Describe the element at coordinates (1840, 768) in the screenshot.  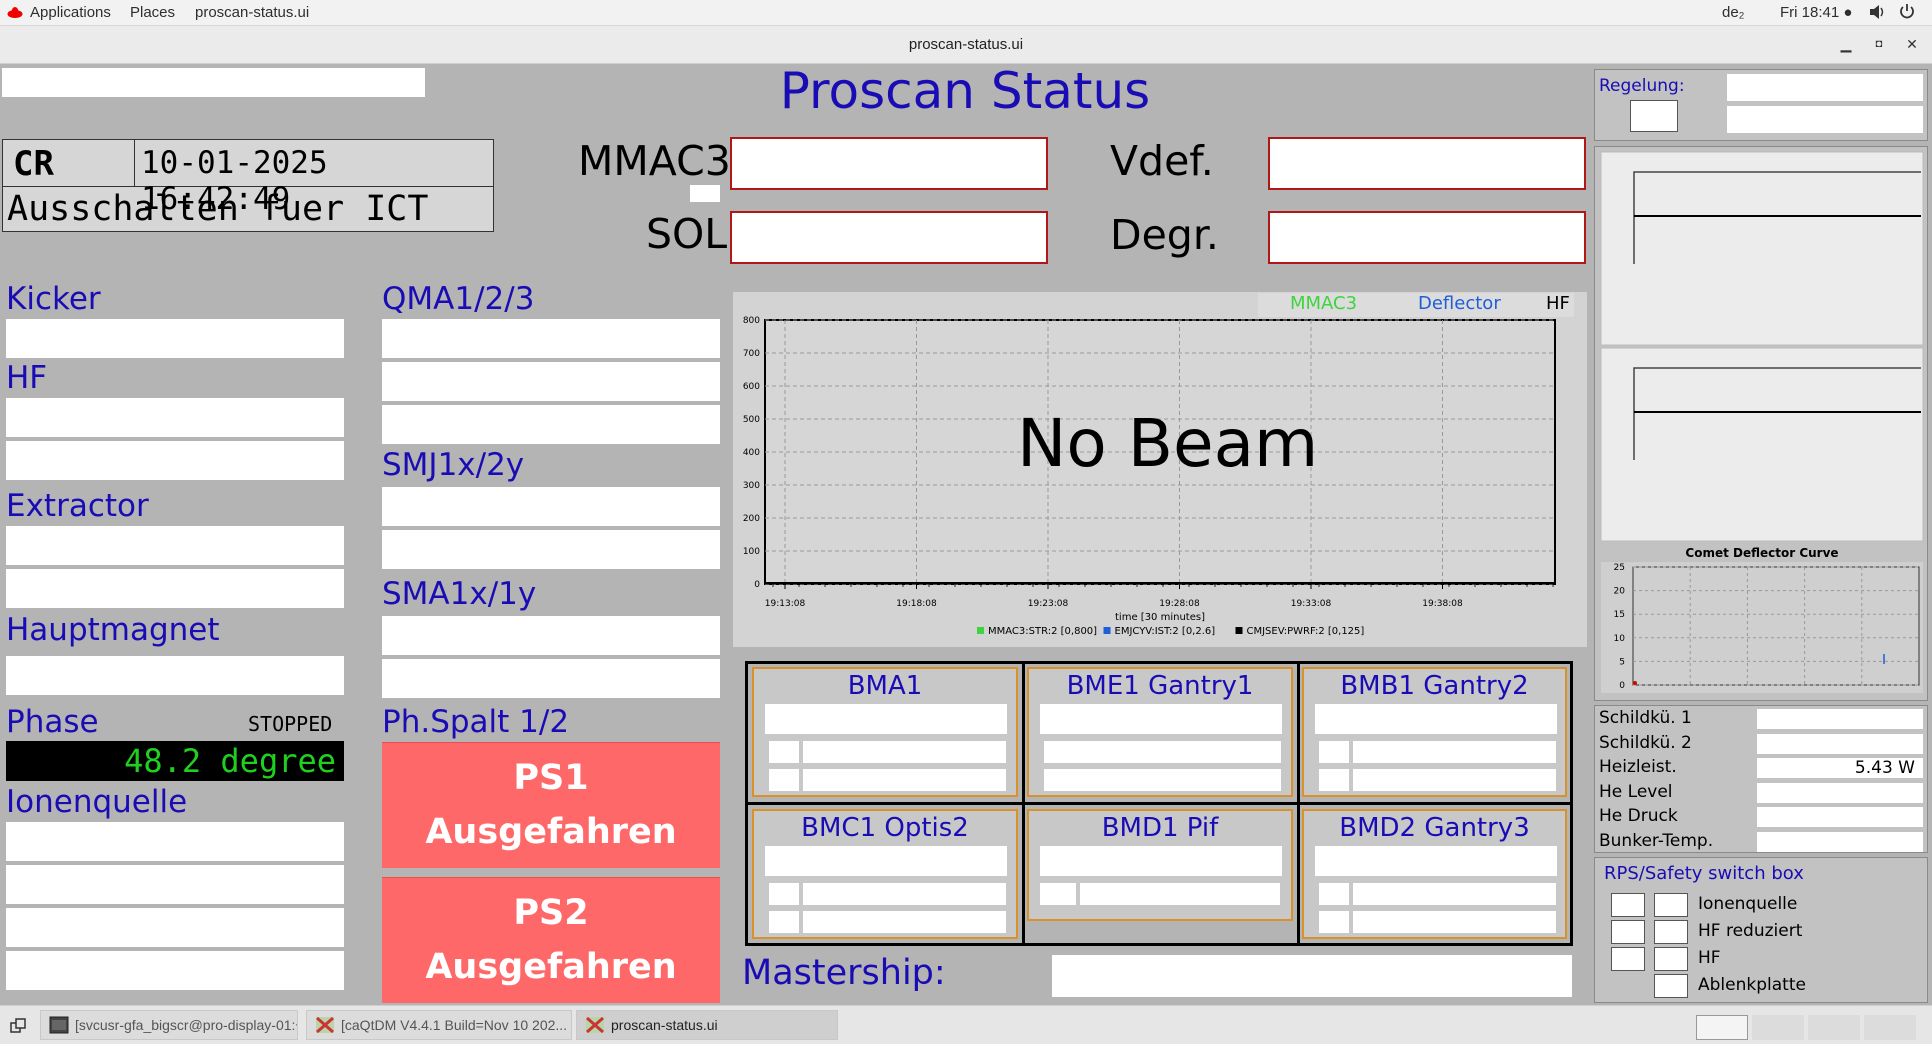
I see `stat-value: 5.43 W` at that location.